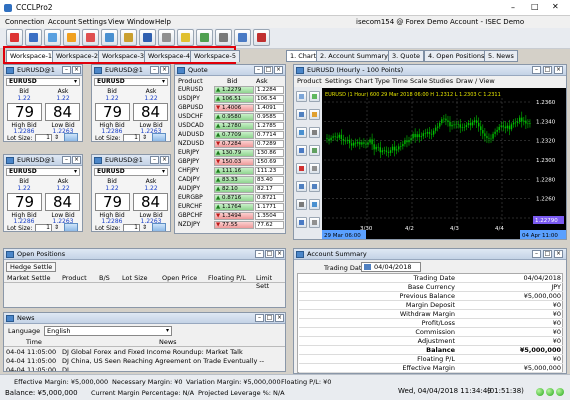  Describe the element at coordinates (372, 81) in the screenshot. I see `chart-menu-type: Chart Type` at that location.